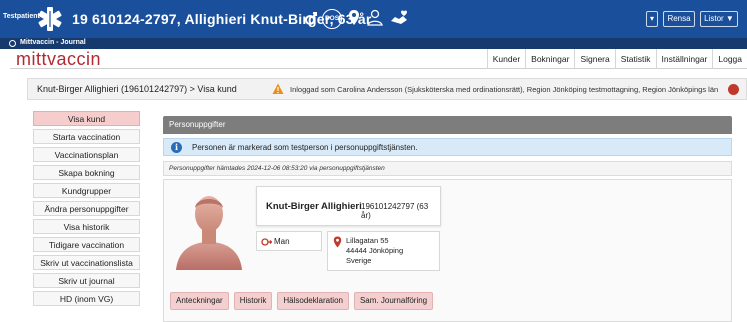 Image resolution: width=747 pixels, height=322 pixels. I want to click on sidebar-item-hd-inom-vg: HD (inom VG), so click(86, 298).